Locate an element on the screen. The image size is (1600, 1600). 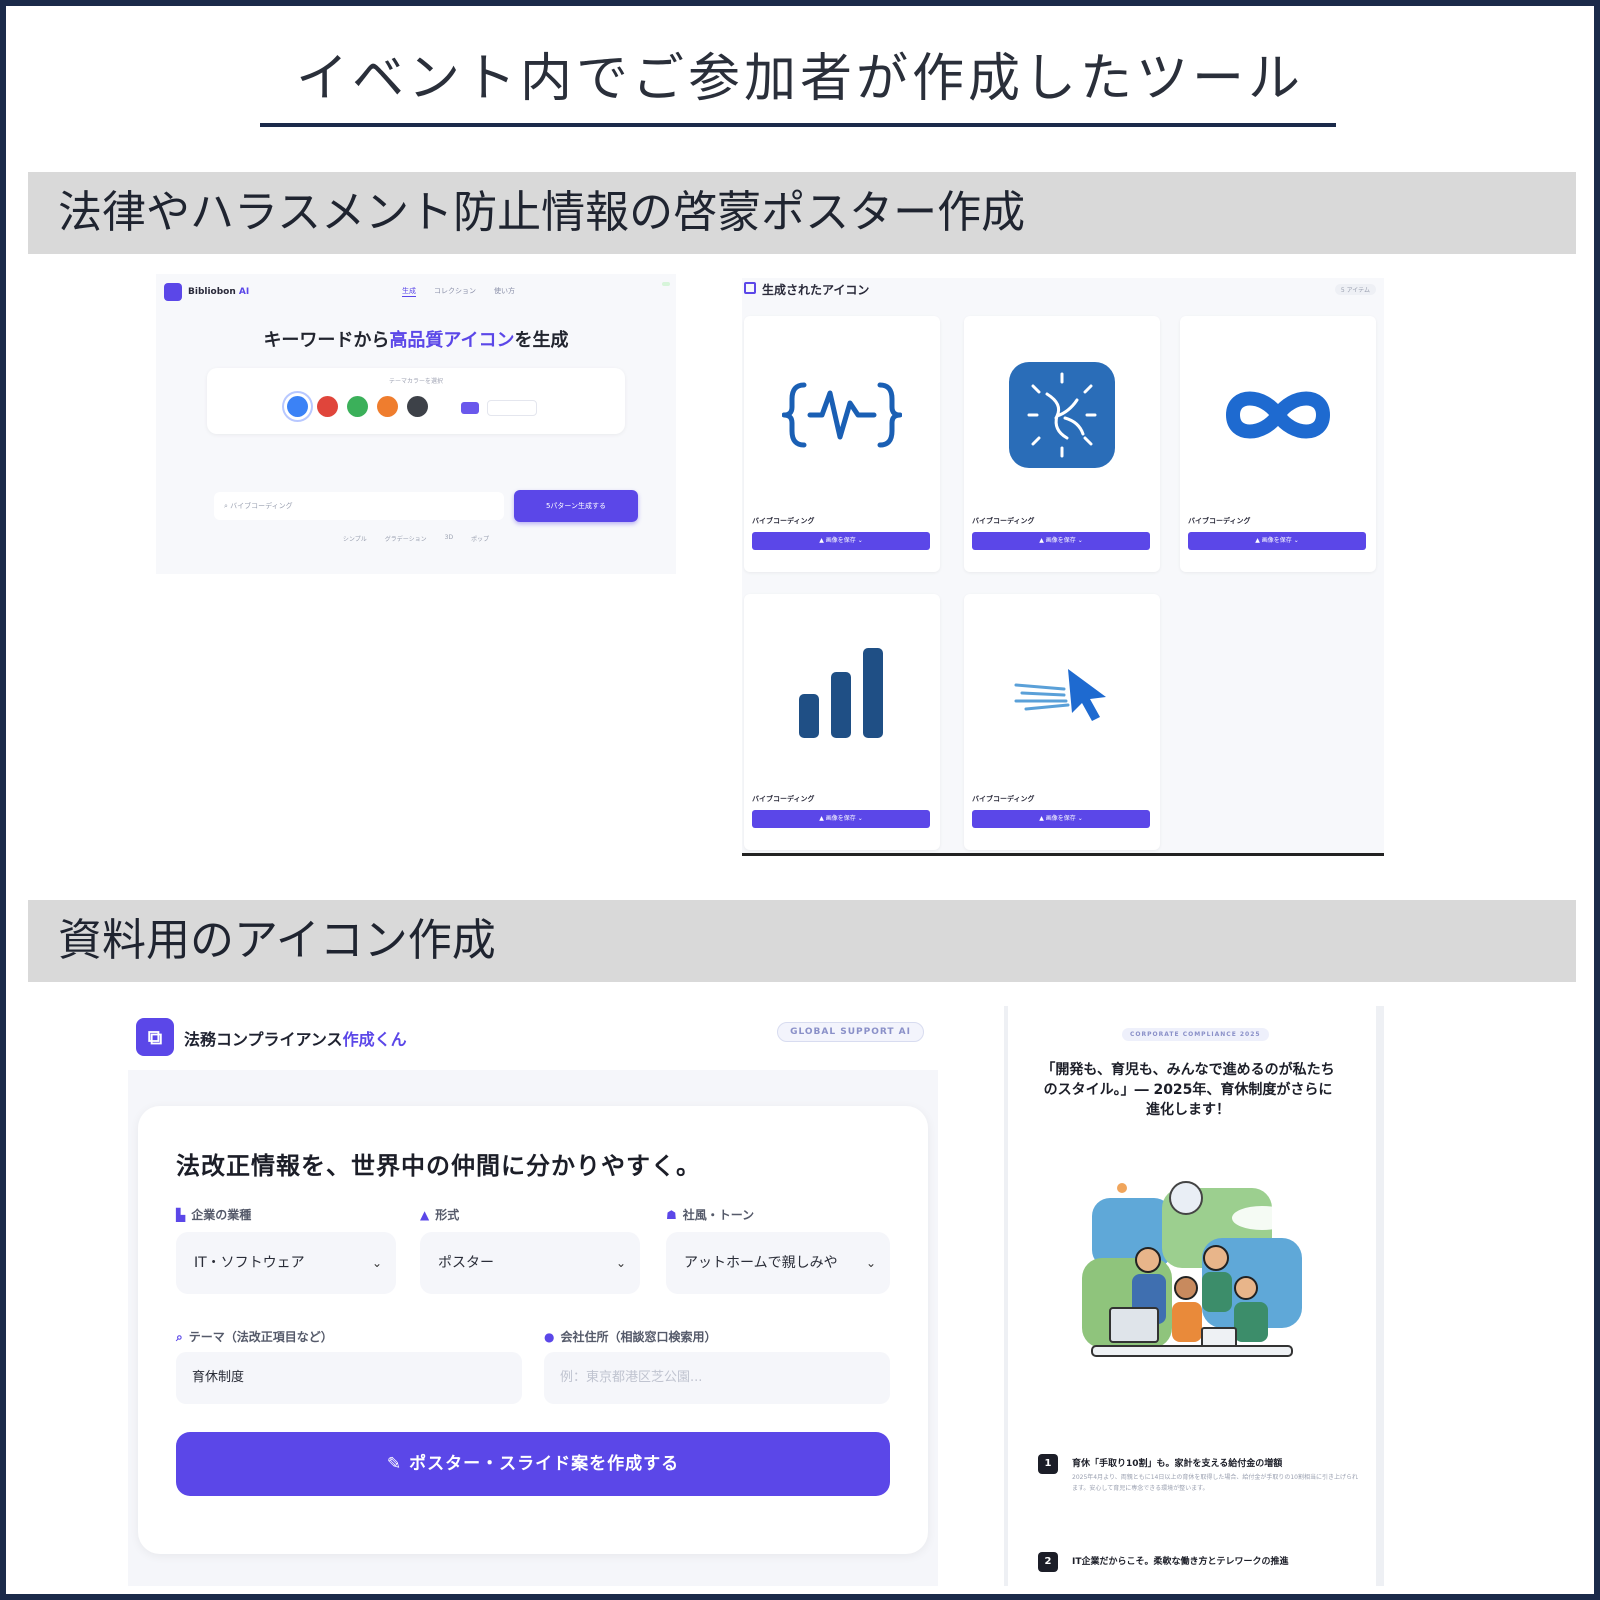
color-option-green is located at coordinates (357, 406).